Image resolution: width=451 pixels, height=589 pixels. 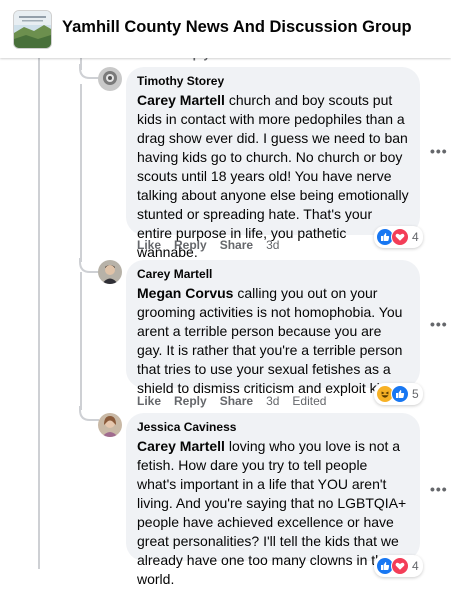 I want to click on comment-author: Timothy Storey, so click(x=273, y=81).